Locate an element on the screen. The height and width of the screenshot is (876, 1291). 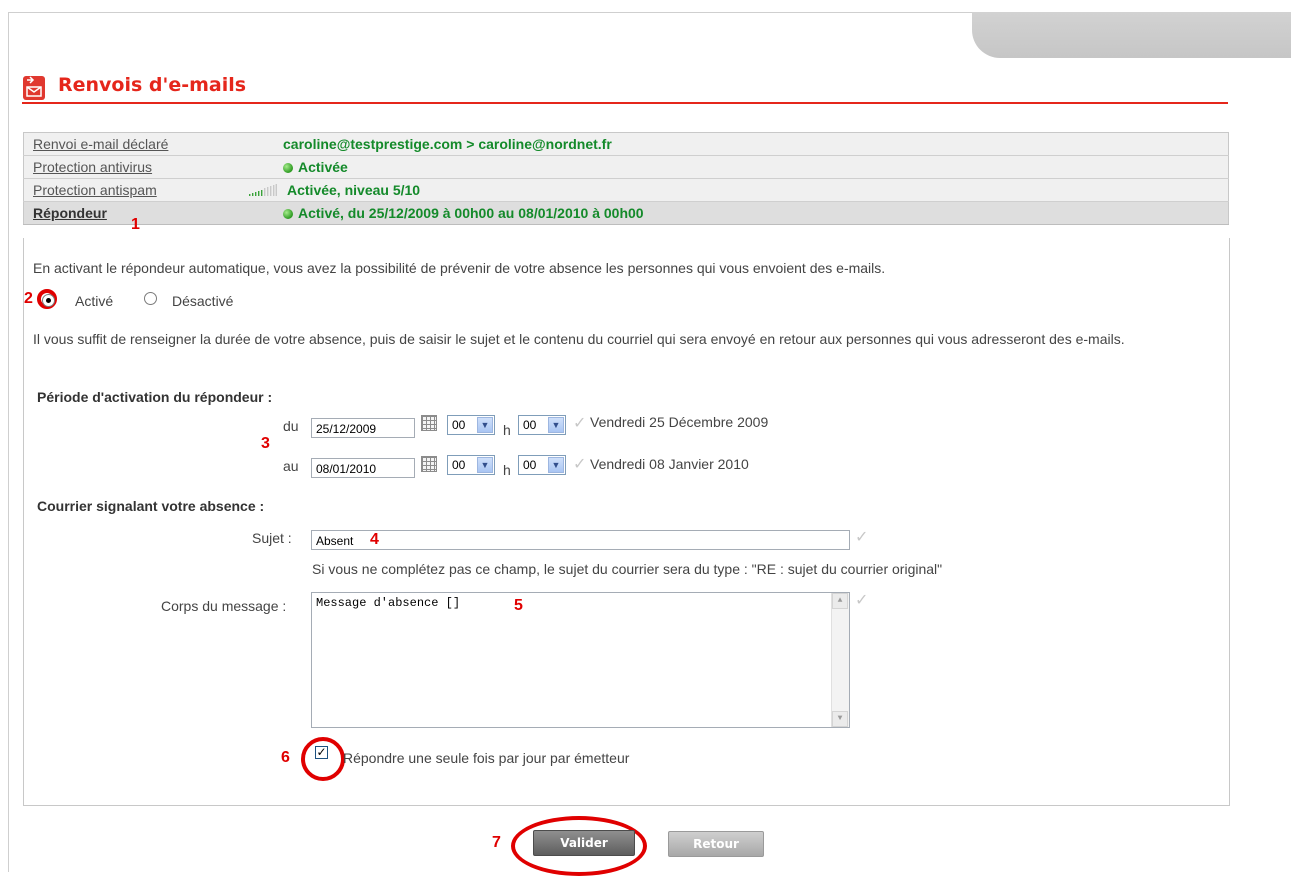
frame-left-border is located at coordinates (8, 442).